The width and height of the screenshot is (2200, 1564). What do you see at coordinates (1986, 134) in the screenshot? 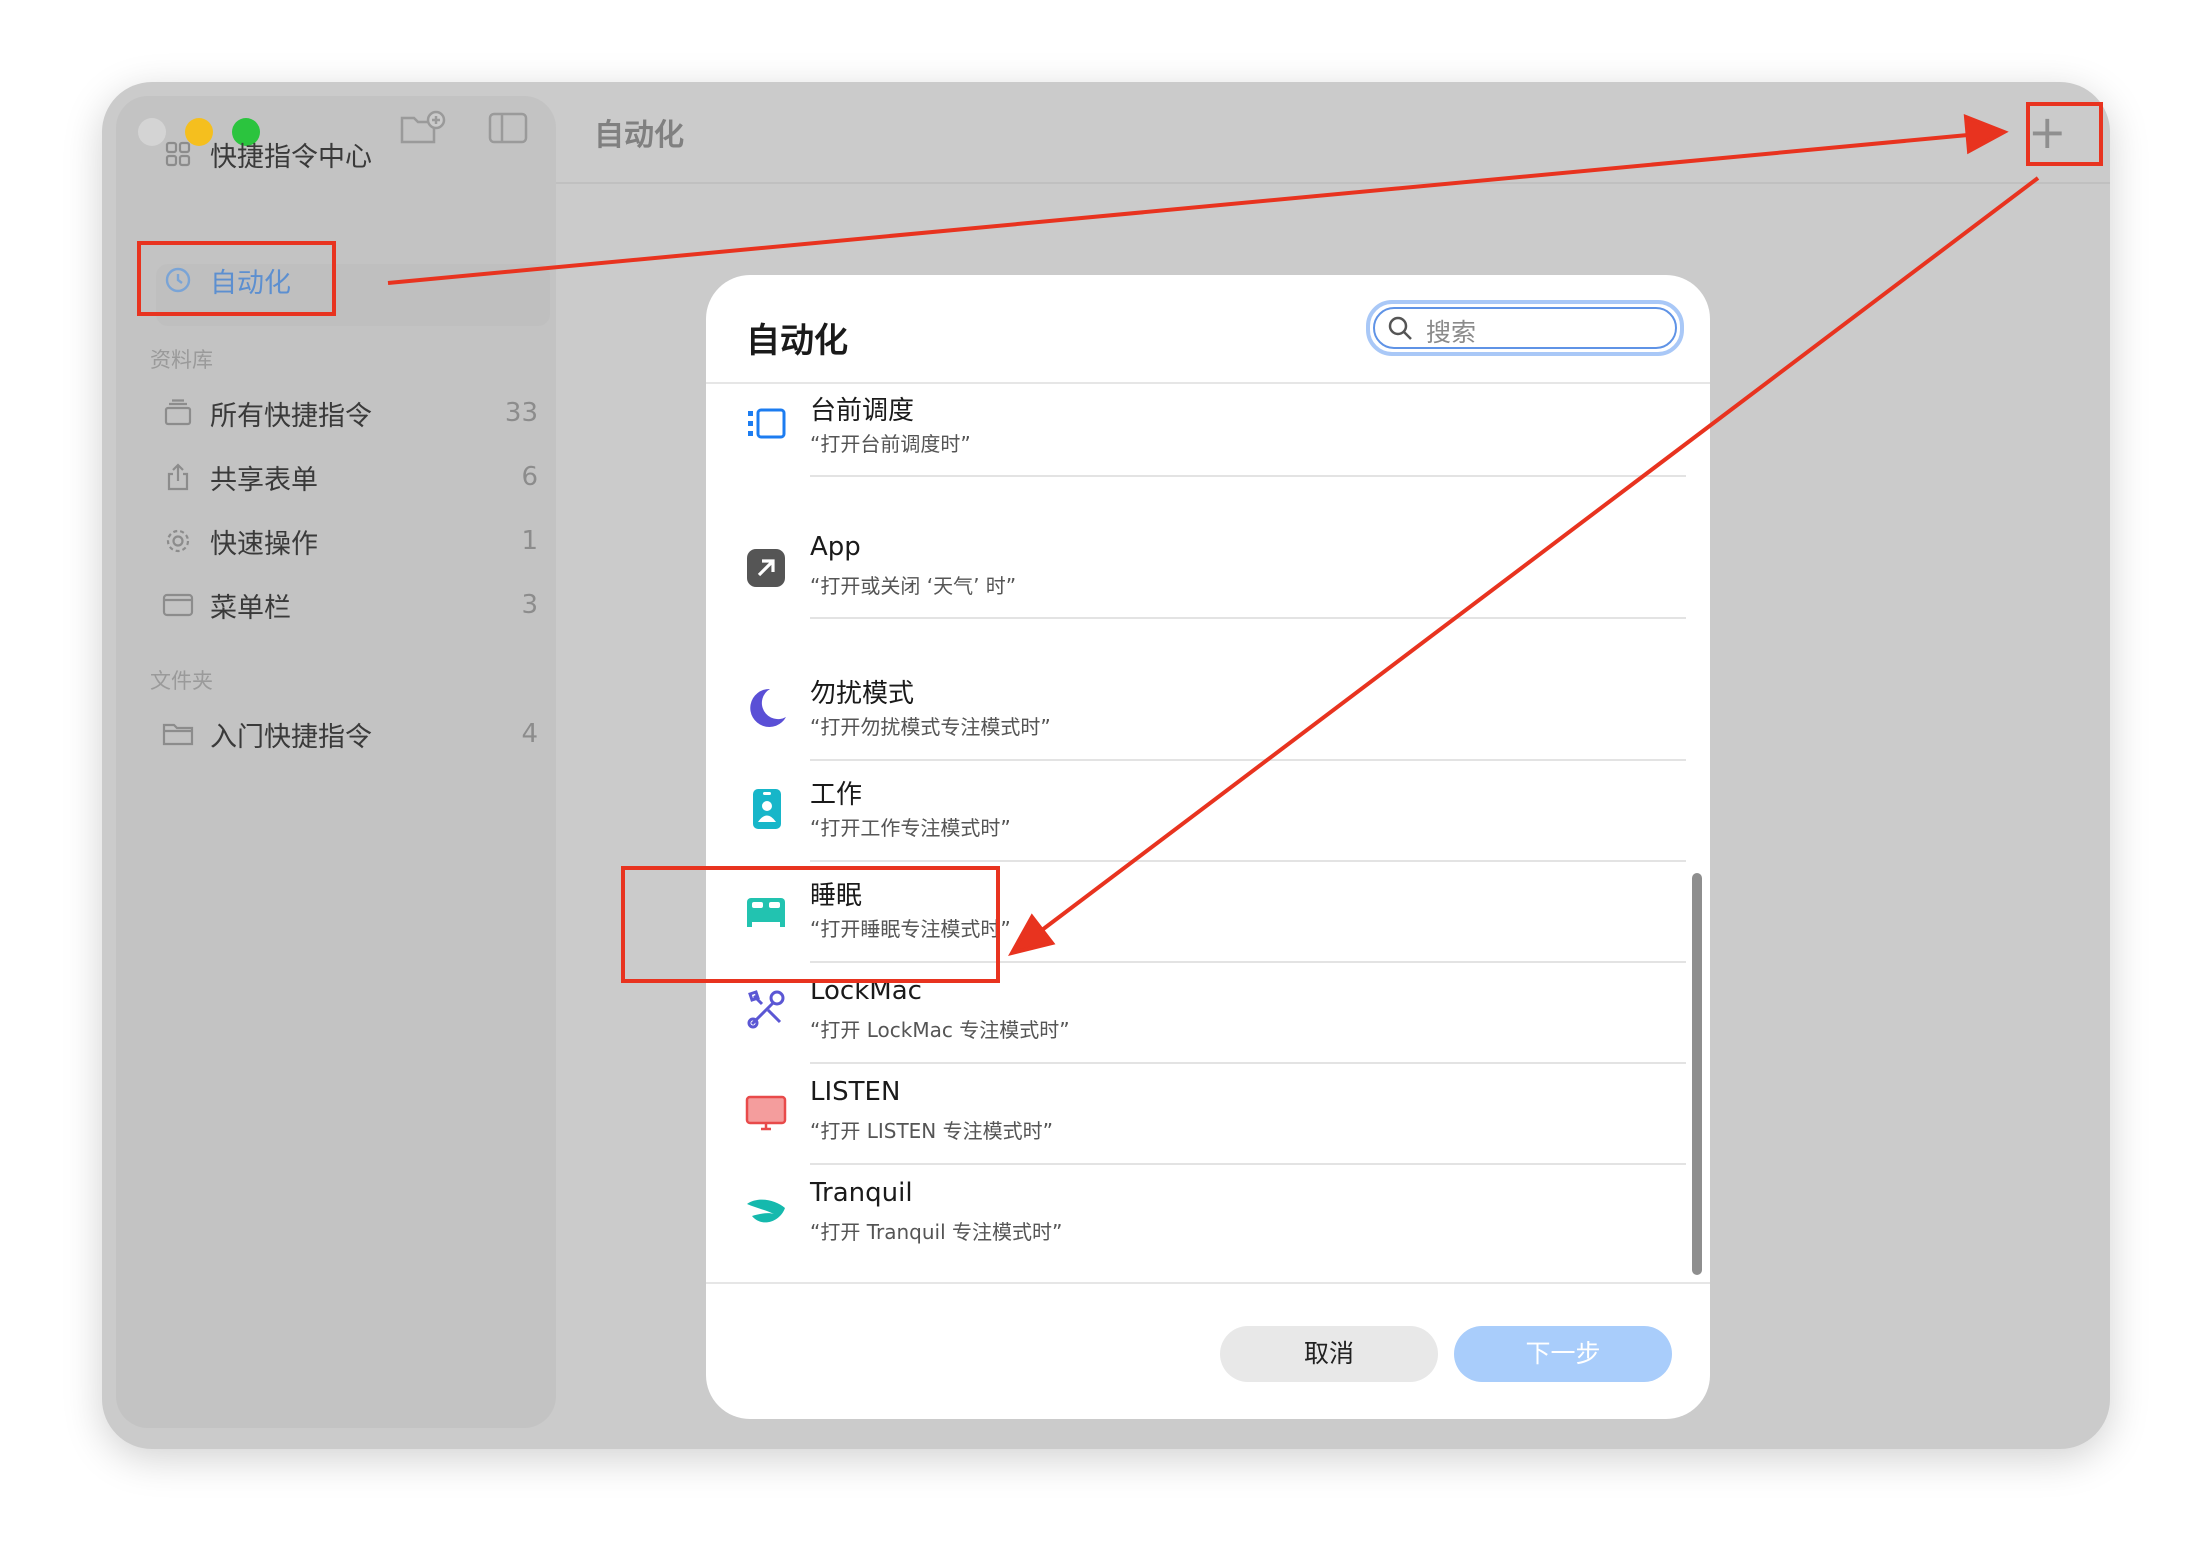
I see `arrow-head-add` at bounding box center [1986, 134].